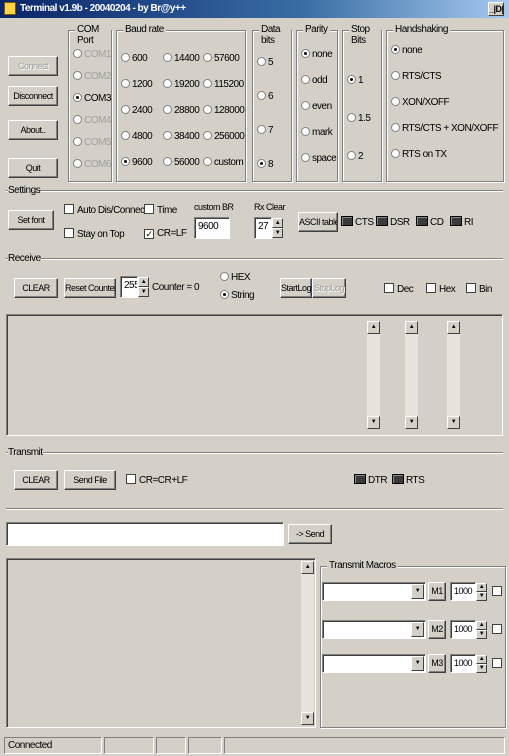 The image size is (509, 756). I want to click on macro-3-repeat-checkbox, so click(498, 664).